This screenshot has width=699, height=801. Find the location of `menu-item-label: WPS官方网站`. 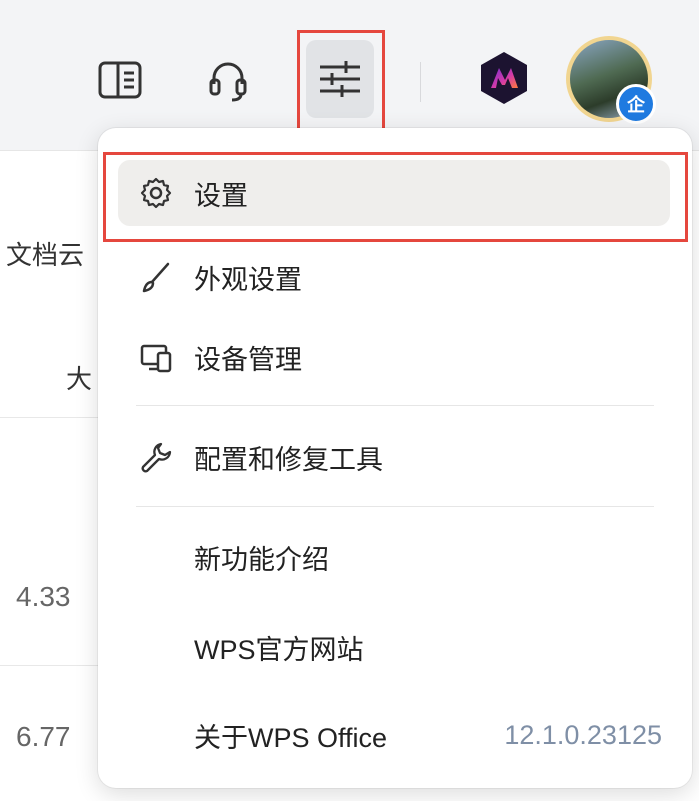

menu-item-label: WPS官方网站 is located at coordinates (279, 649).